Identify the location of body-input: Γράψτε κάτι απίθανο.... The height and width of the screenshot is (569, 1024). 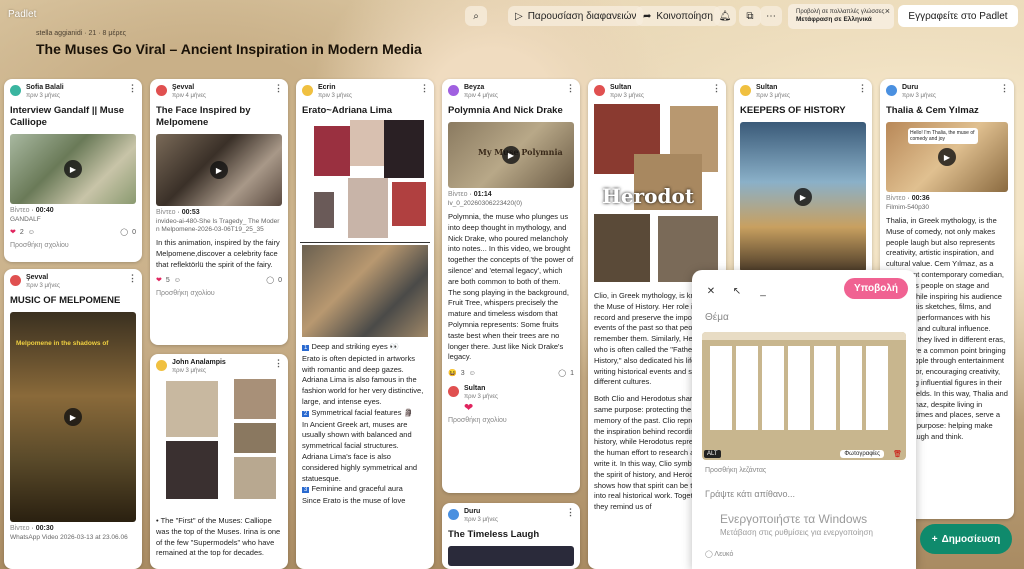
(750, 494).